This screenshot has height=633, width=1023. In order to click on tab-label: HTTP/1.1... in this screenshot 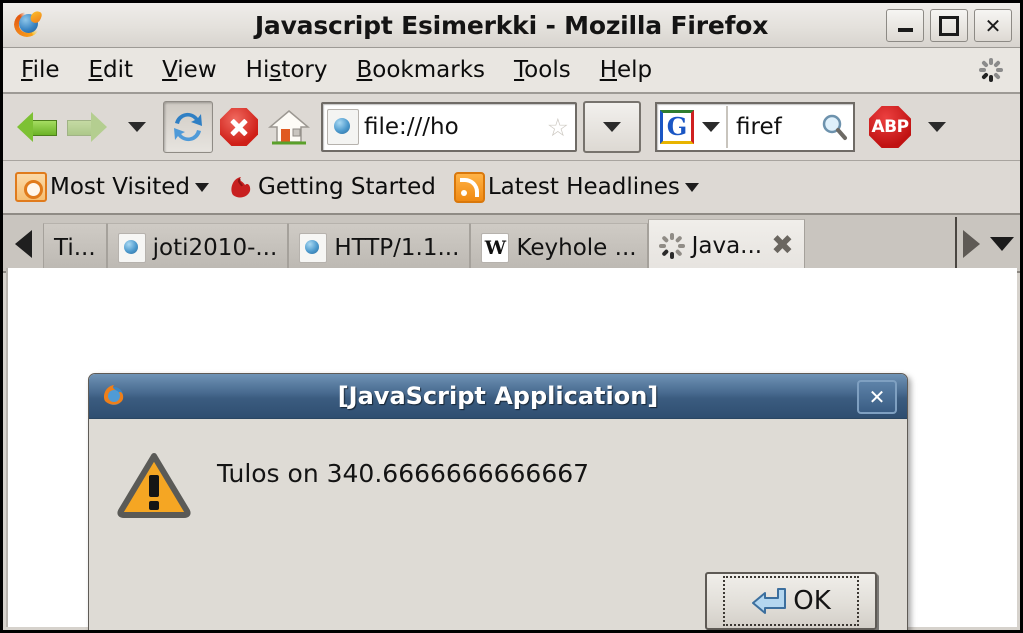, I will do `click(397, 247)`.